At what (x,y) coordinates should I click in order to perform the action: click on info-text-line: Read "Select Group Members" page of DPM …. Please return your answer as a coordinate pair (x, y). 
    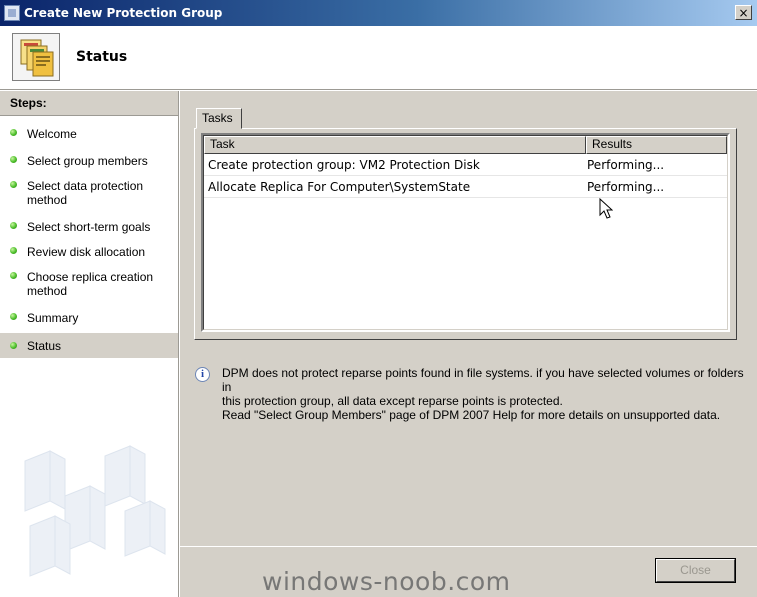
    Looking at the image, I should click on (471, 415).